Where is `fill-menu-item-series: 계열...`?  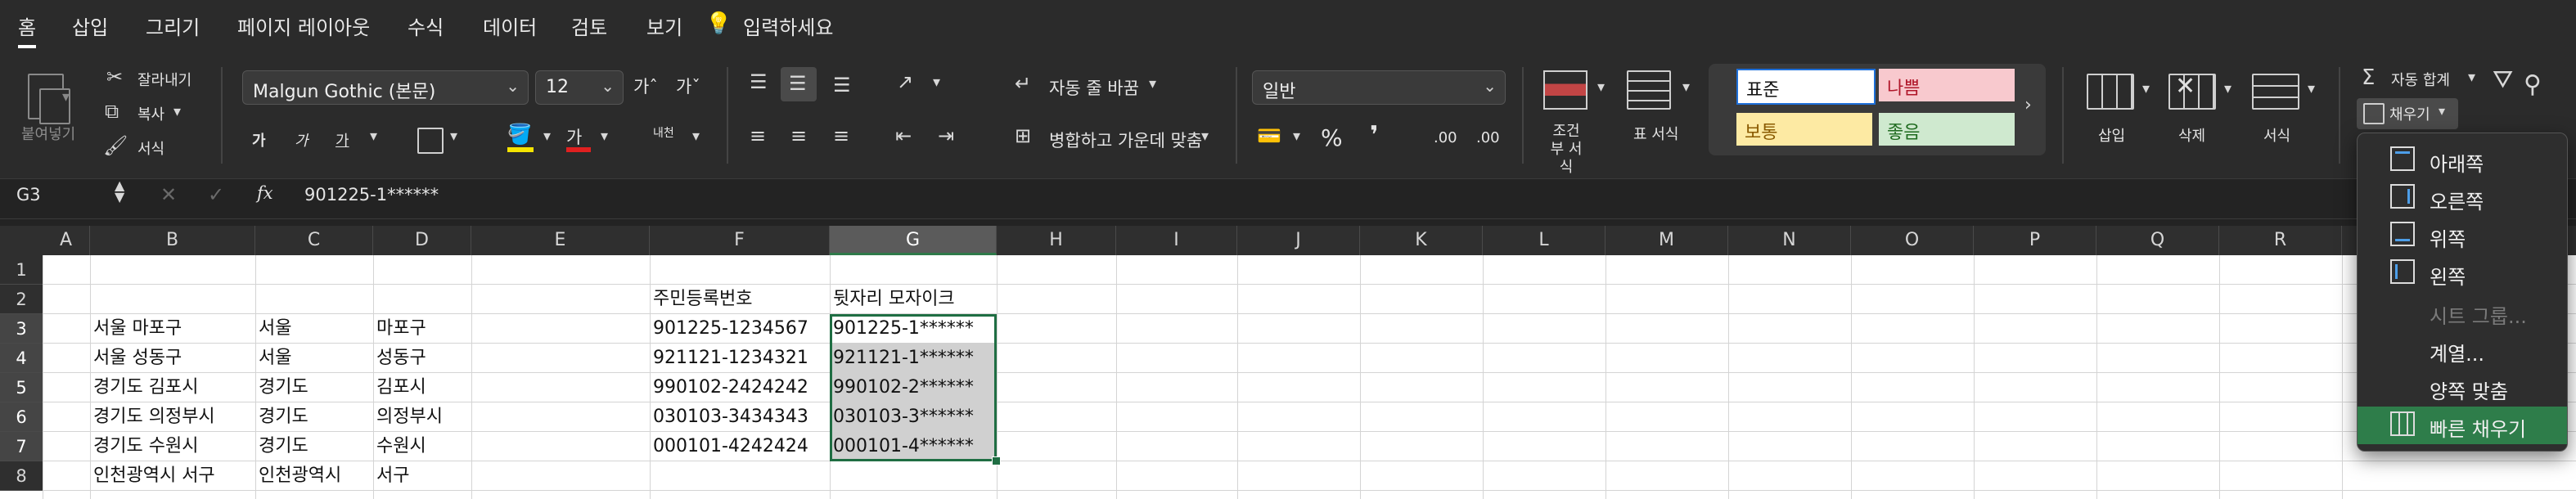
fill-menu-item-series: 계열... is located at coordinates (2462, 350).